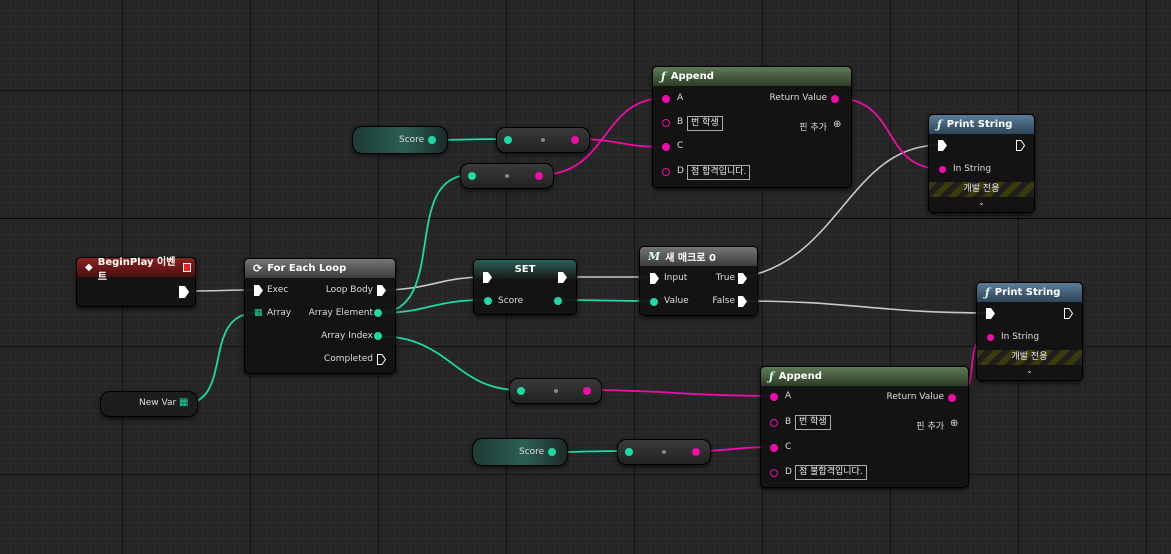 This screenshot has width=1171, height=554. I want to click on for-each-array-index-pin, so click(378, 336).